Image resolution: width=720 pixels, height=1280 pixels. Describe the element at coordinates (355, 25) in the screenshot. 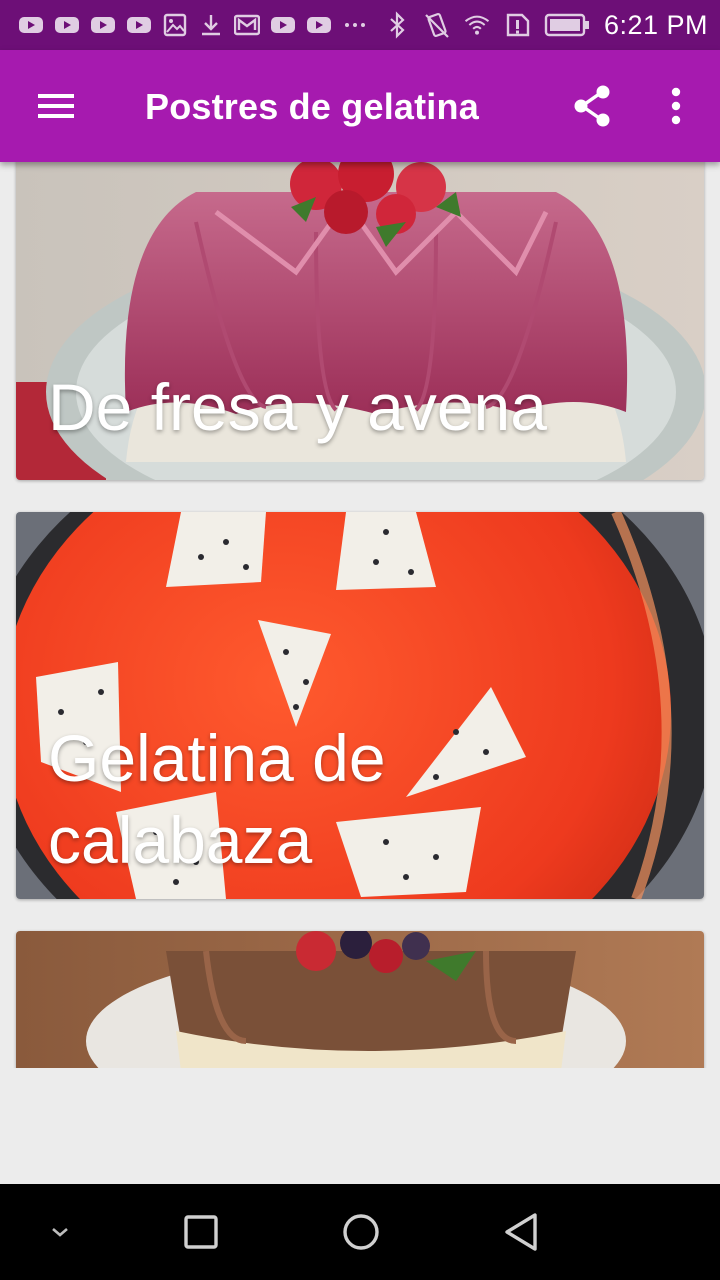

I see `more-notifications-icon` at that location.